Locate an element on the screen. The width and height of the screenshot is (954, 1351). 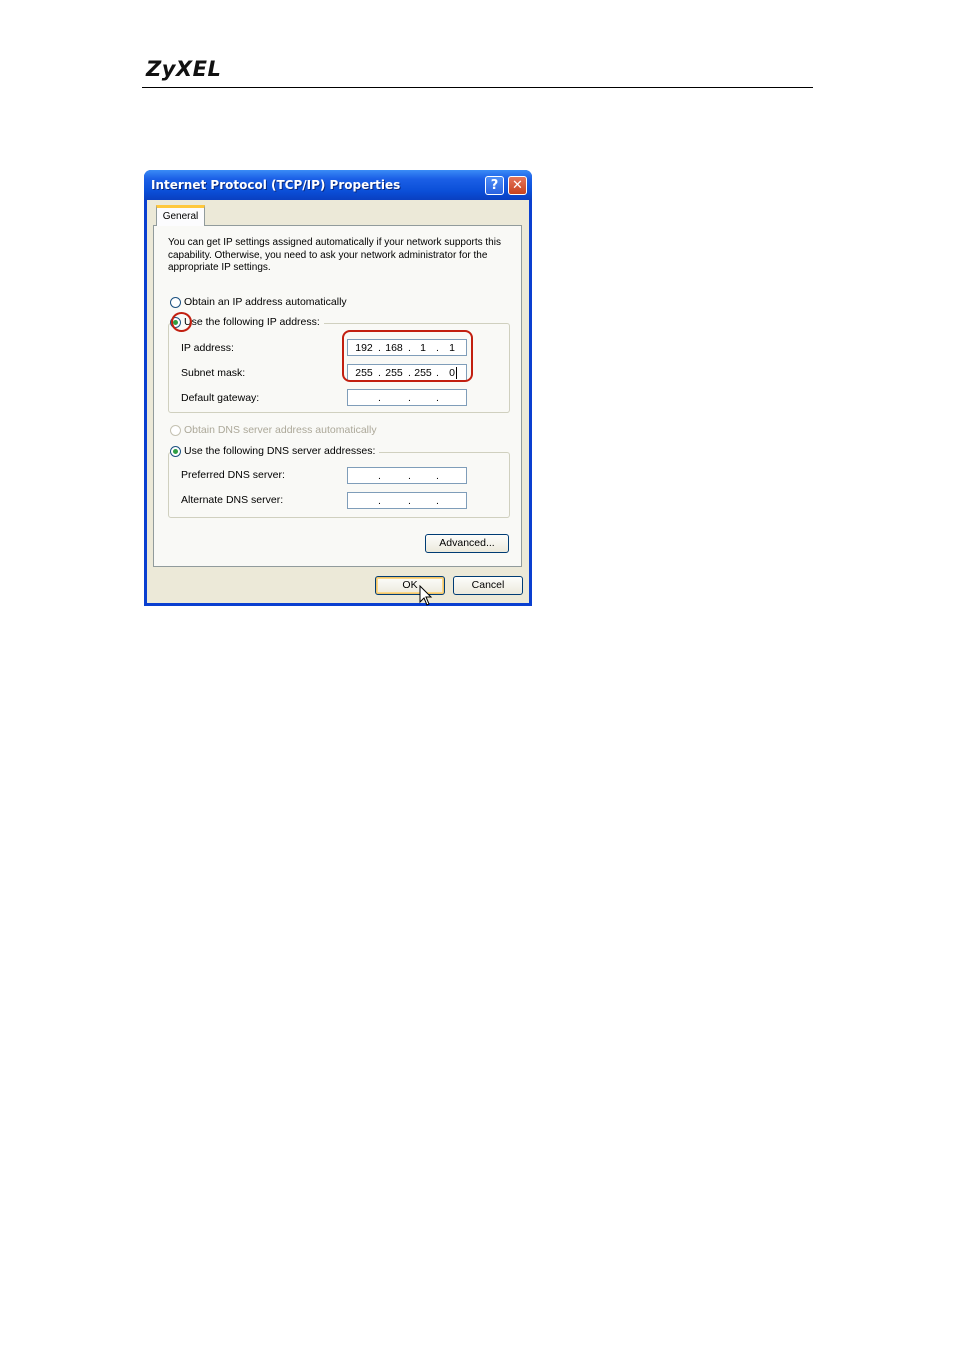
close-icon: ✕ is located at coordinates (517, 185).